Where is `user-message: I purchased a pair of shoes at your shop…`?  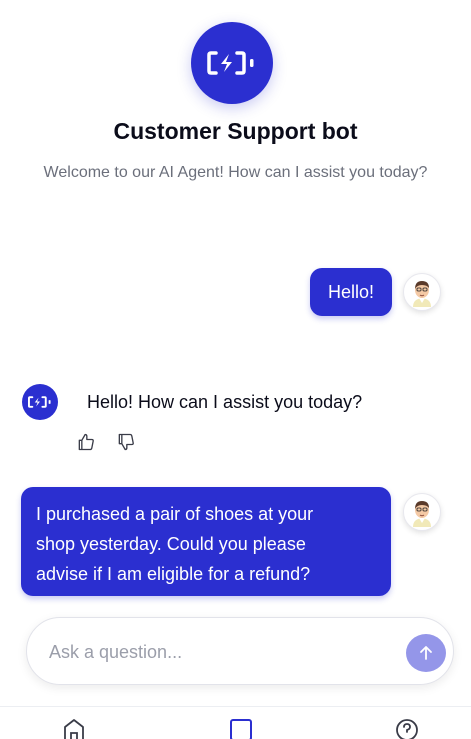
user-message: I purchased a pair of shoes at your shop… is located at coordinates (206, 541).